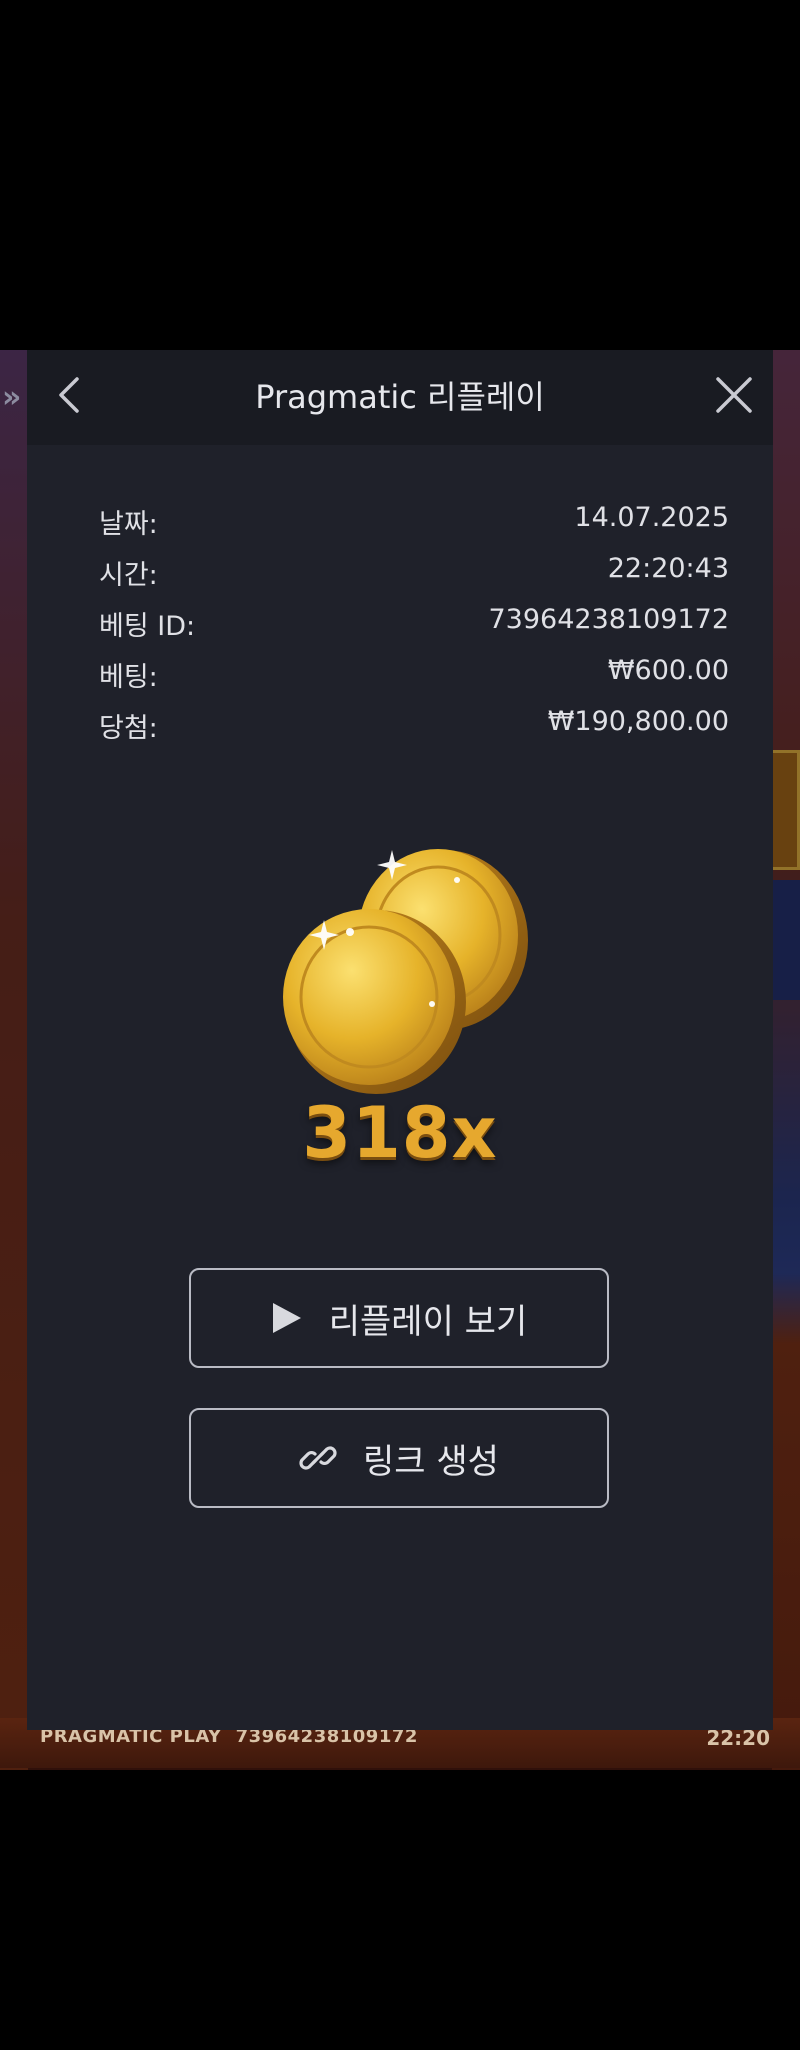  I want to click on win-multiplier: 318x, so click(400, 1133).